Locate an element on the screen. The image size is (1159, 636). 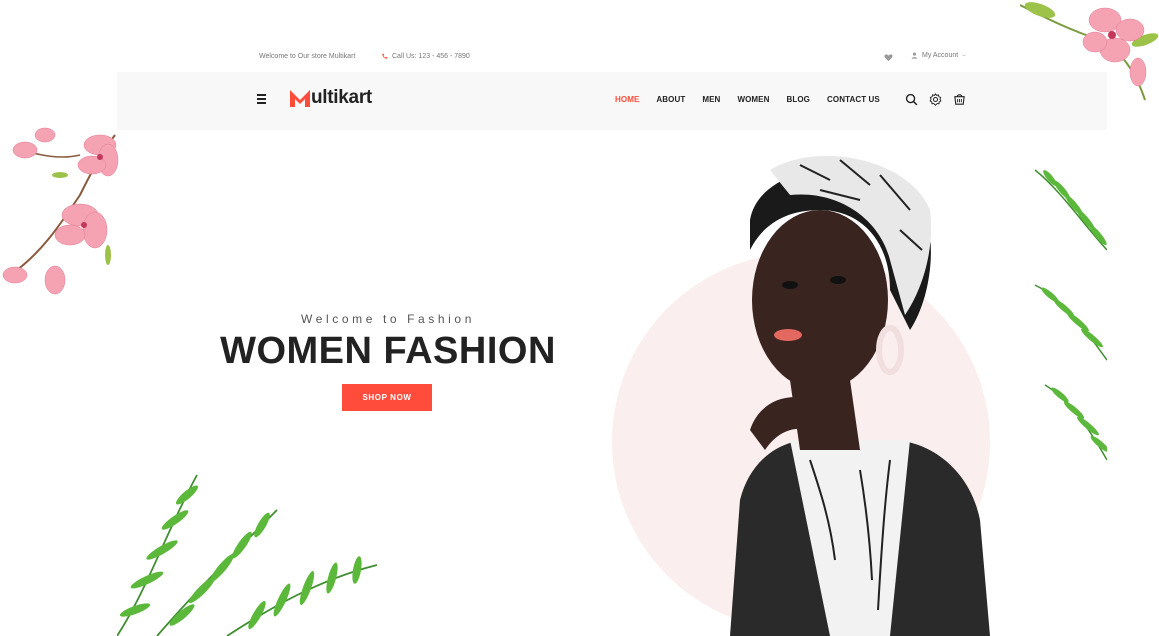
settings-icon is located at coordinates (935, 99).